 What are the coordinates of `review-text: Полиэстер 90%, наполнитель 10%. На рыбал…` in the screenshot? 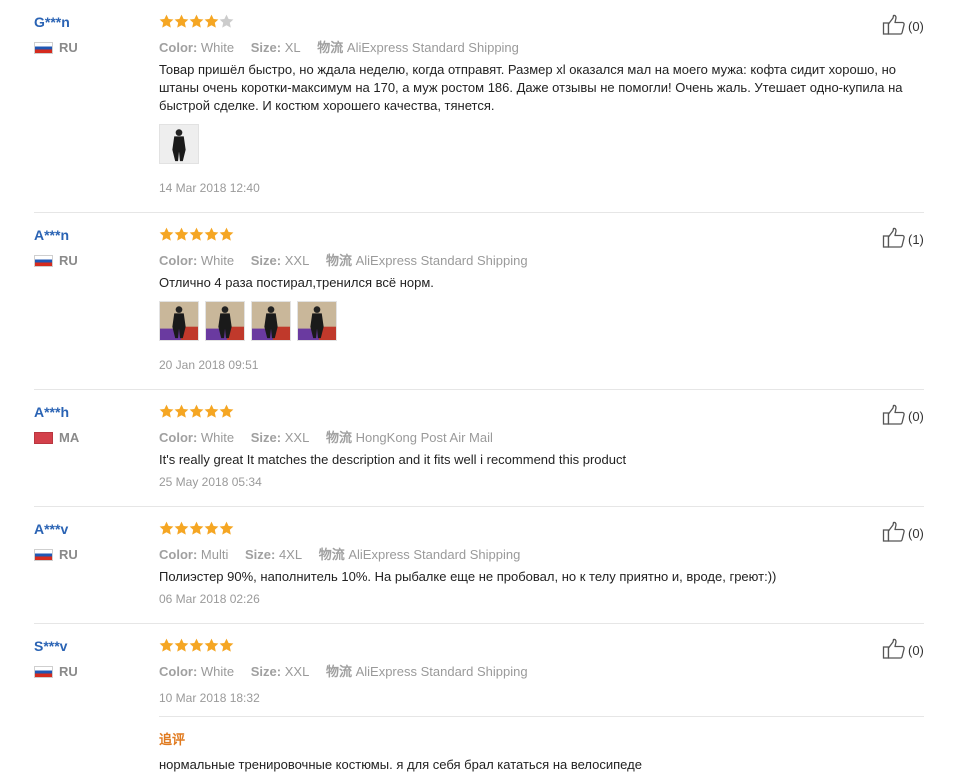 It's located at (468, 576).